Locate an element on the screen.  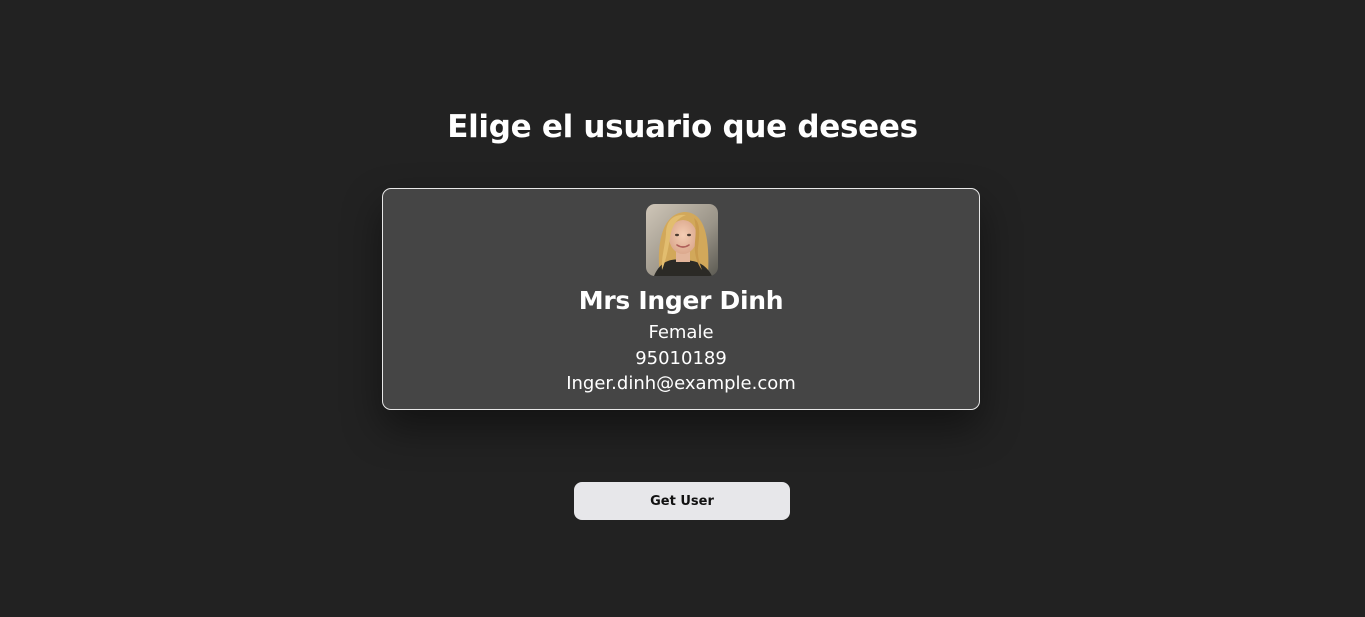
user-phone: 95010189 is located at coordinates (681, 358).